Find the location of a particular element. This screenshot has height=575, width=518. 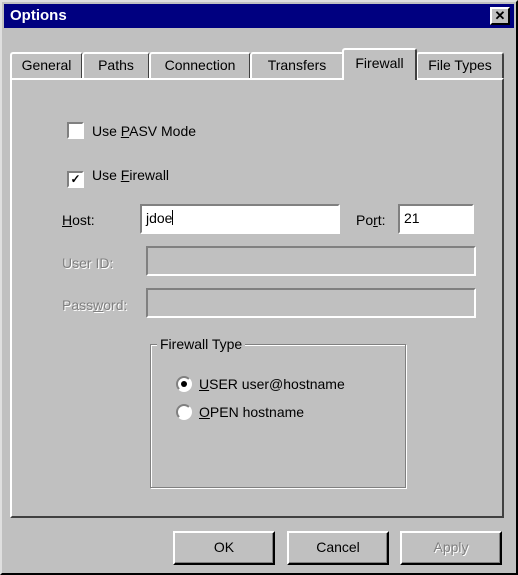

checkbox-label: Use PASV Mode is located at coordinates (144, 131).